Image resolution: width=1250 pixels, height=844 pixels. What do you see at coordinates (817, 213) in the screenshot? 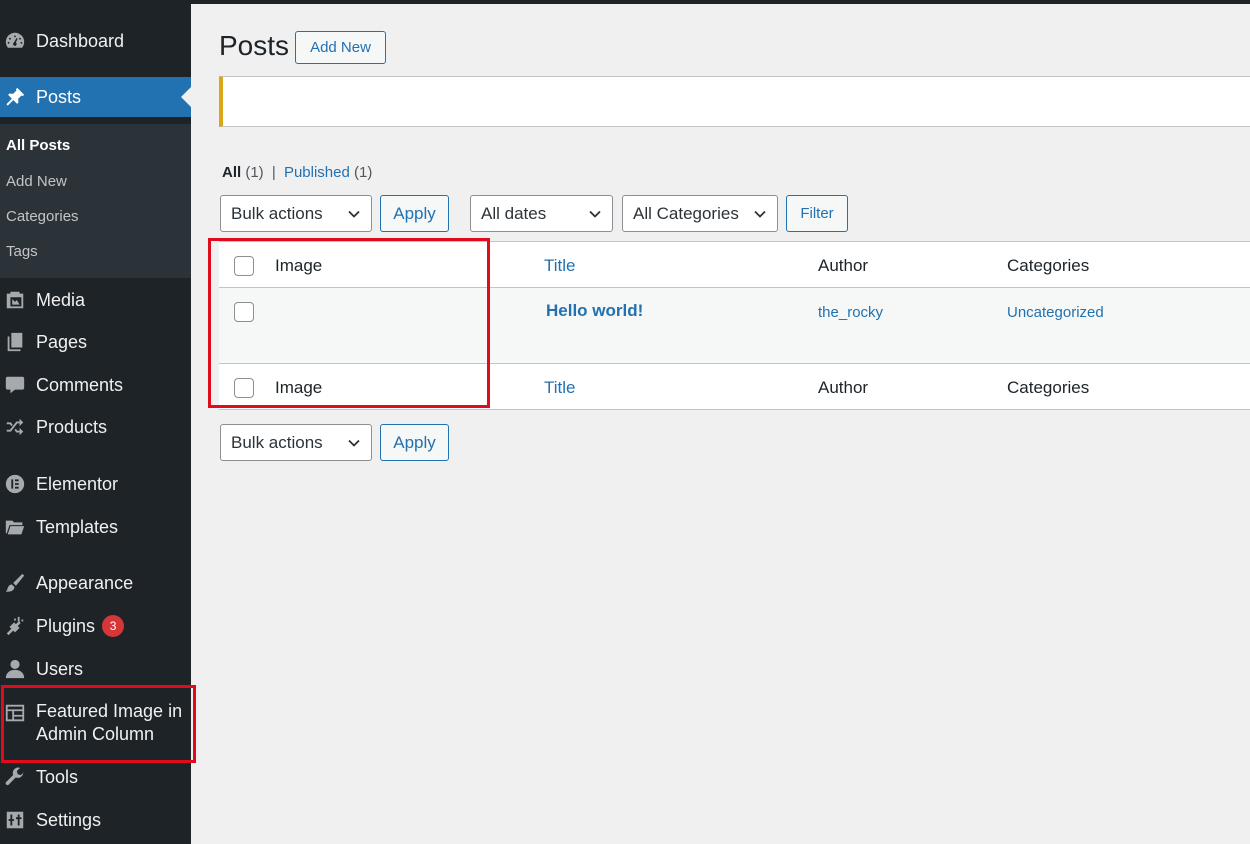
I see `filter-button: Filter` at bounding box center [817, 213].